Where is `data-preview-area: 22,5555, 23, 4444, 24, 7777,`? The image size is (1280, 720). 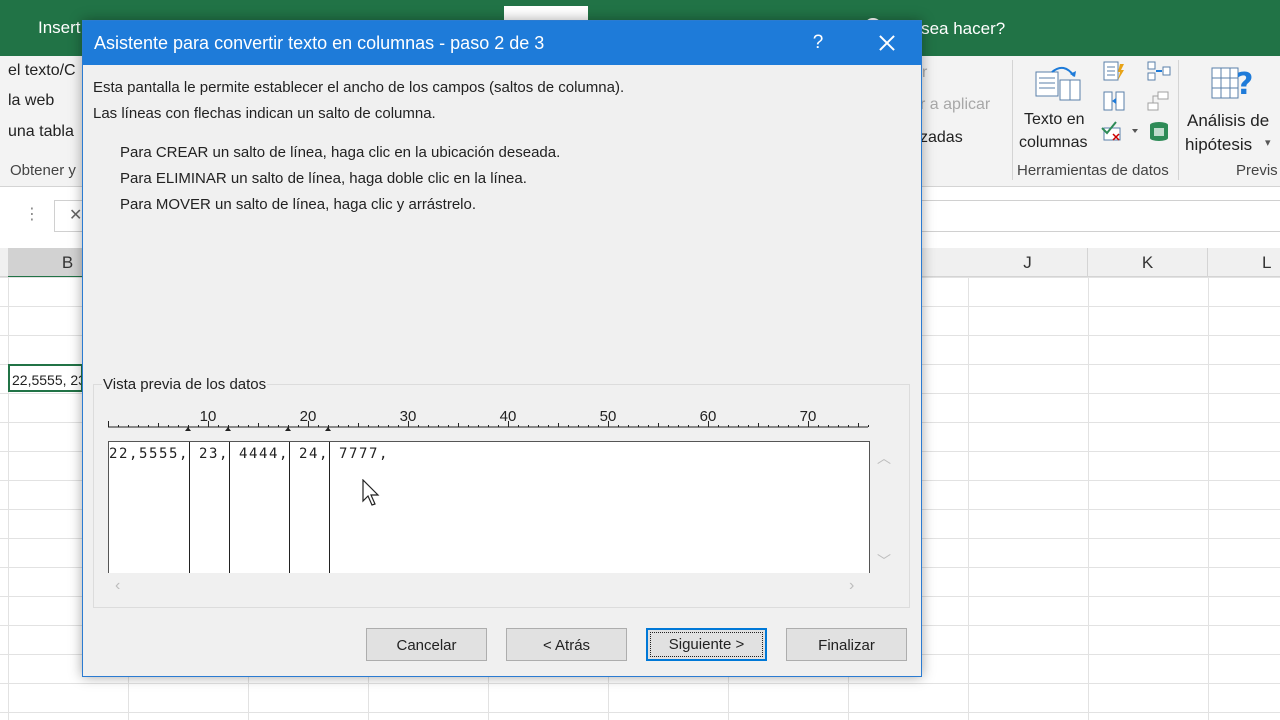
data-preview-area: 22,5555, 23, 4444, 24, 7777, is located at coordinates (489, 507).